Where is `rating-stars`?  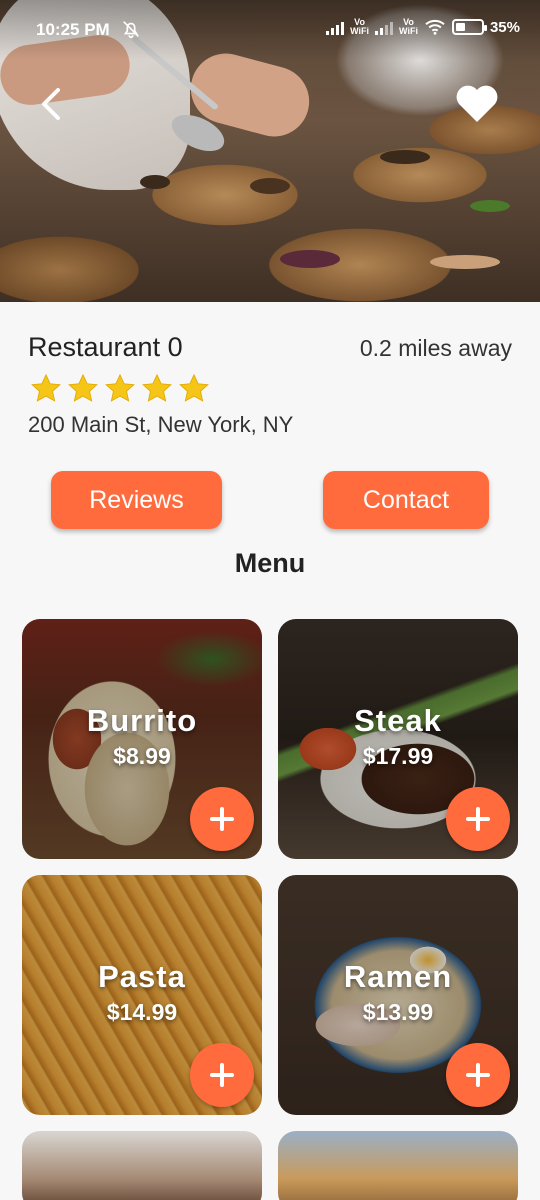
rating-stars is located at coordinates (120, 389).